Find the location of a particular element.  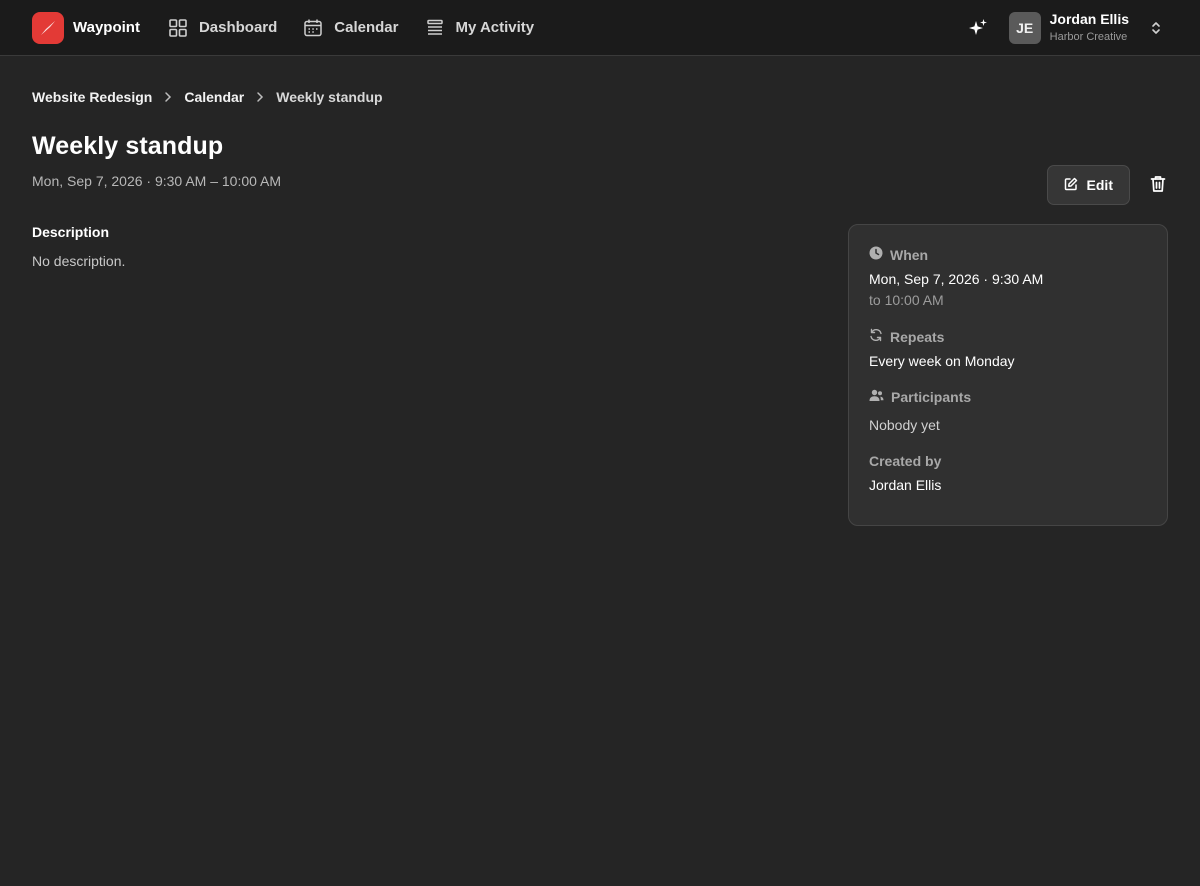

user-menu: JE Jordan Ellis Harbor Creative is located at coordinates (1088, 27).